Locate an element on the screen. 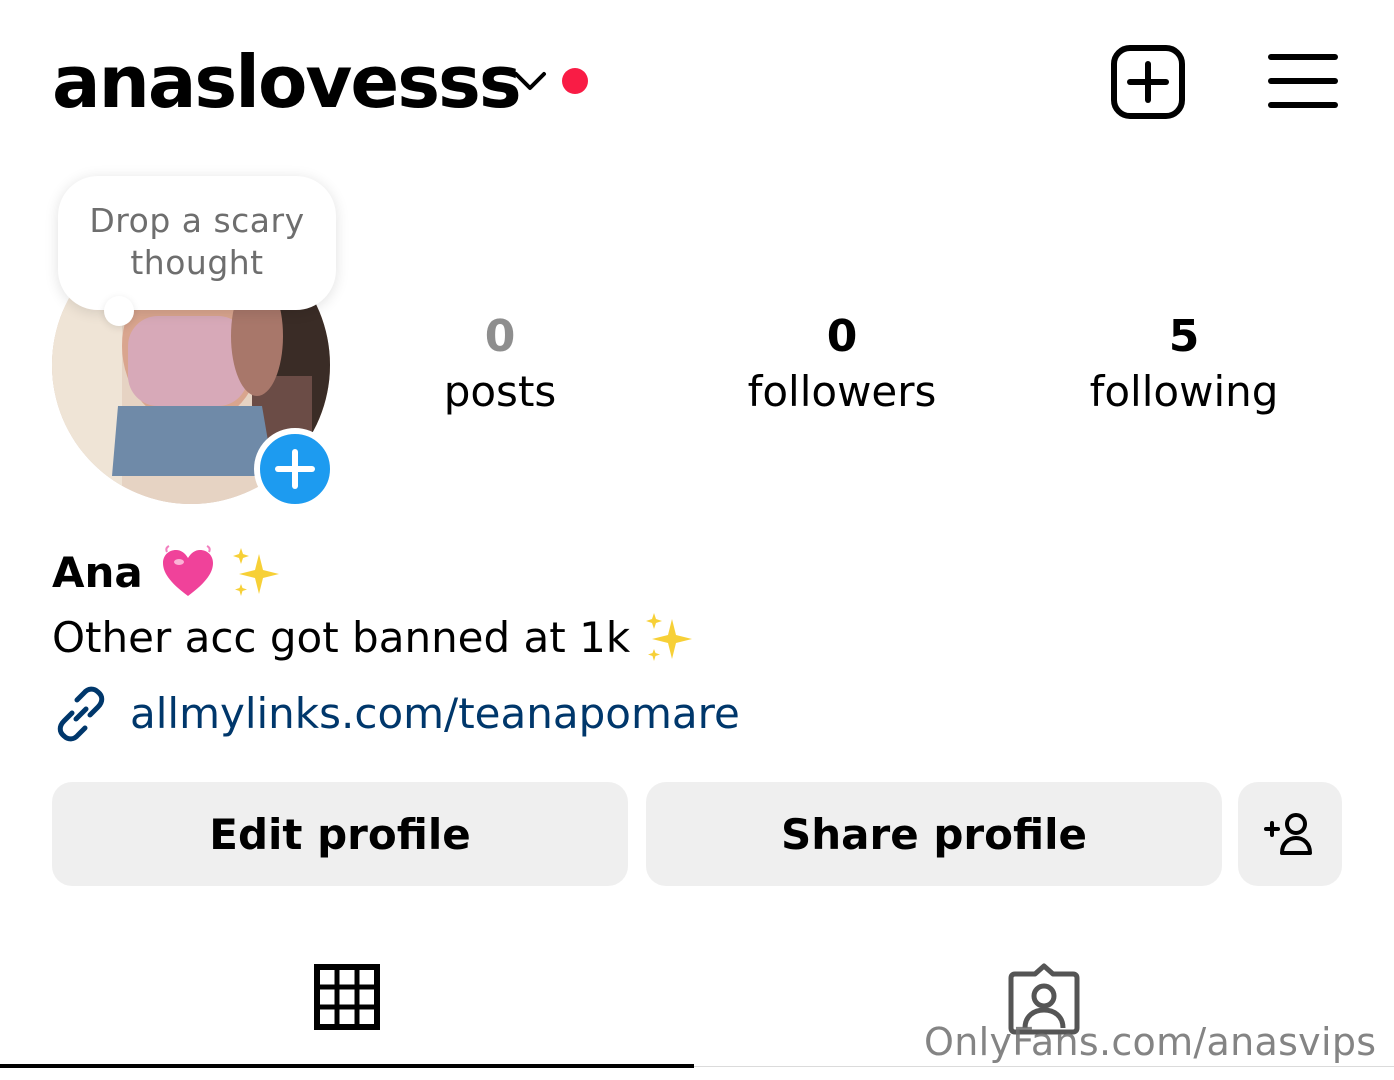 This screenshot has height=1080, width=1394. discover-people-button is located at coordinates (1290, 834).